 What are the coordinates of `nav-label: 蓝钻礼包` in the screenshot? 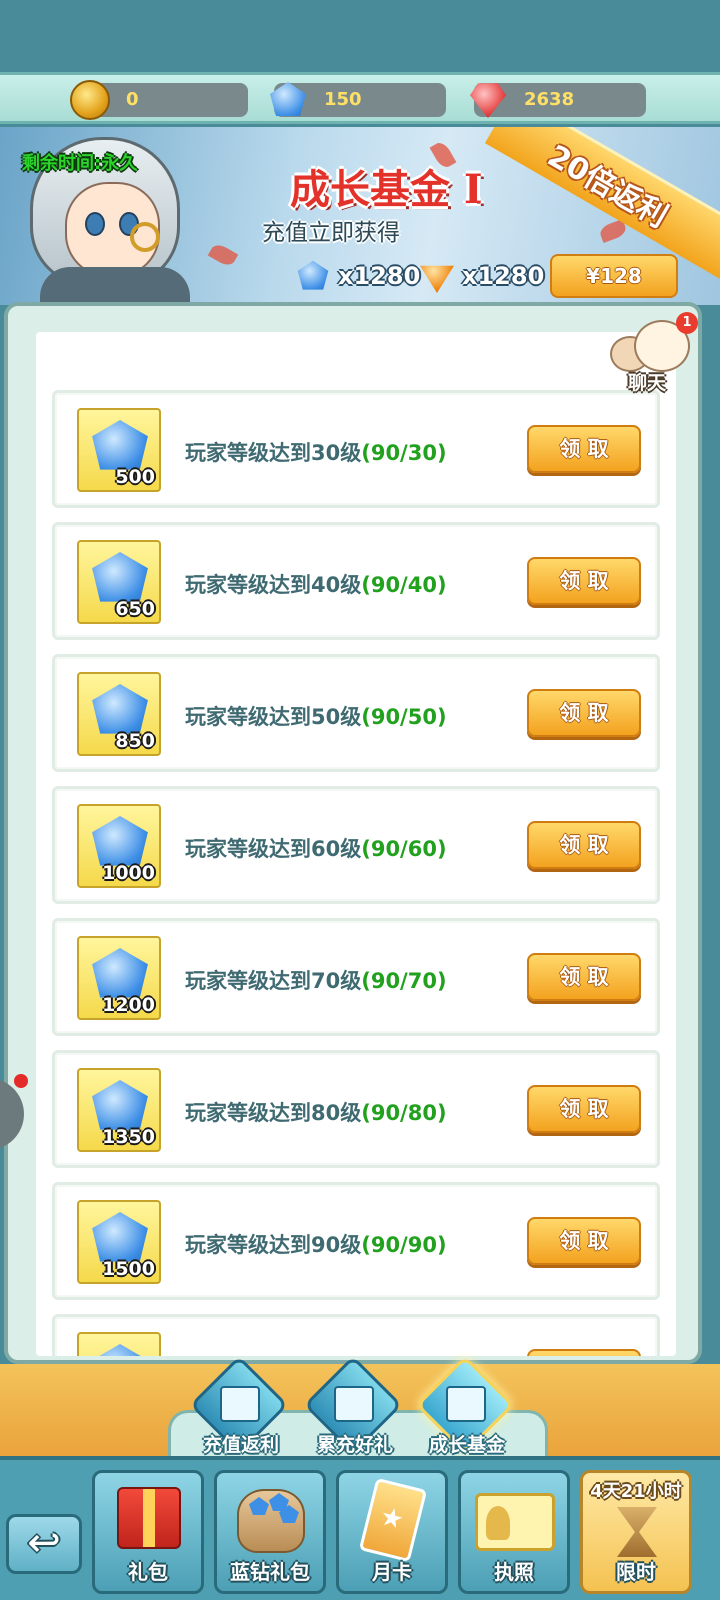 It's located at (270, 1572).